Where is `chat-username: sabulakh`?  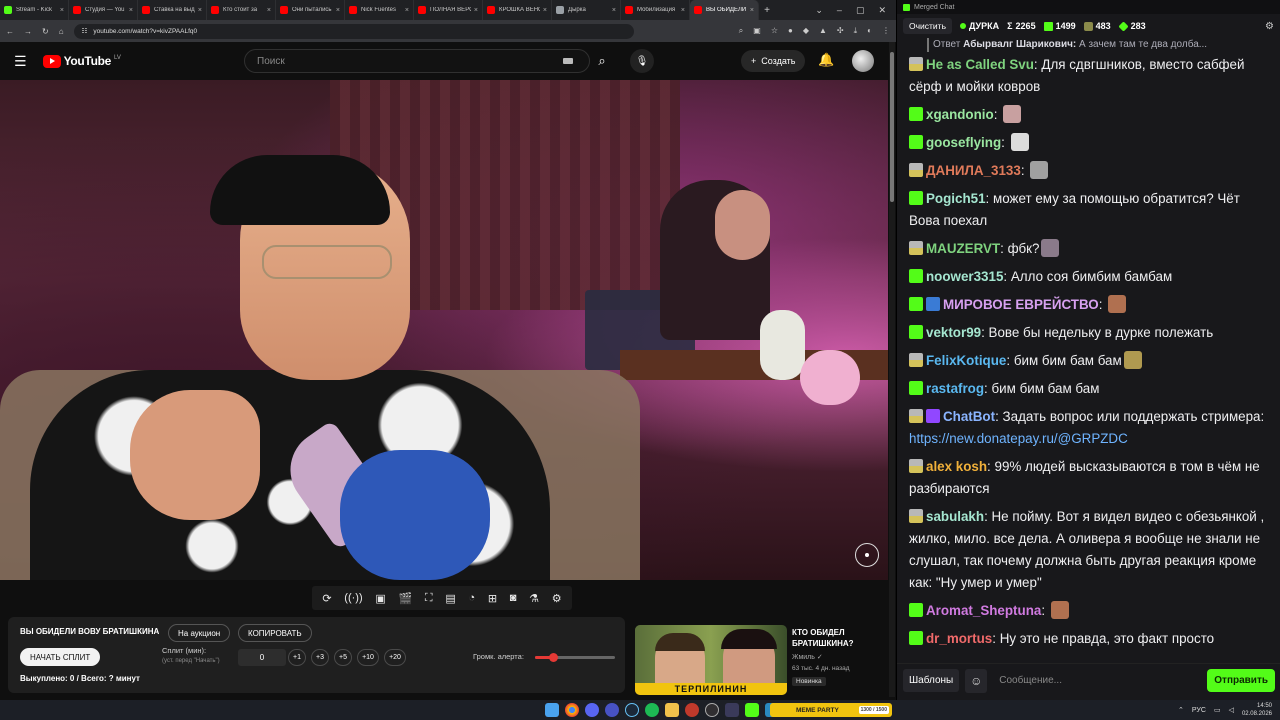 chat-username: sabulakh is located at coordinates (955, 516).